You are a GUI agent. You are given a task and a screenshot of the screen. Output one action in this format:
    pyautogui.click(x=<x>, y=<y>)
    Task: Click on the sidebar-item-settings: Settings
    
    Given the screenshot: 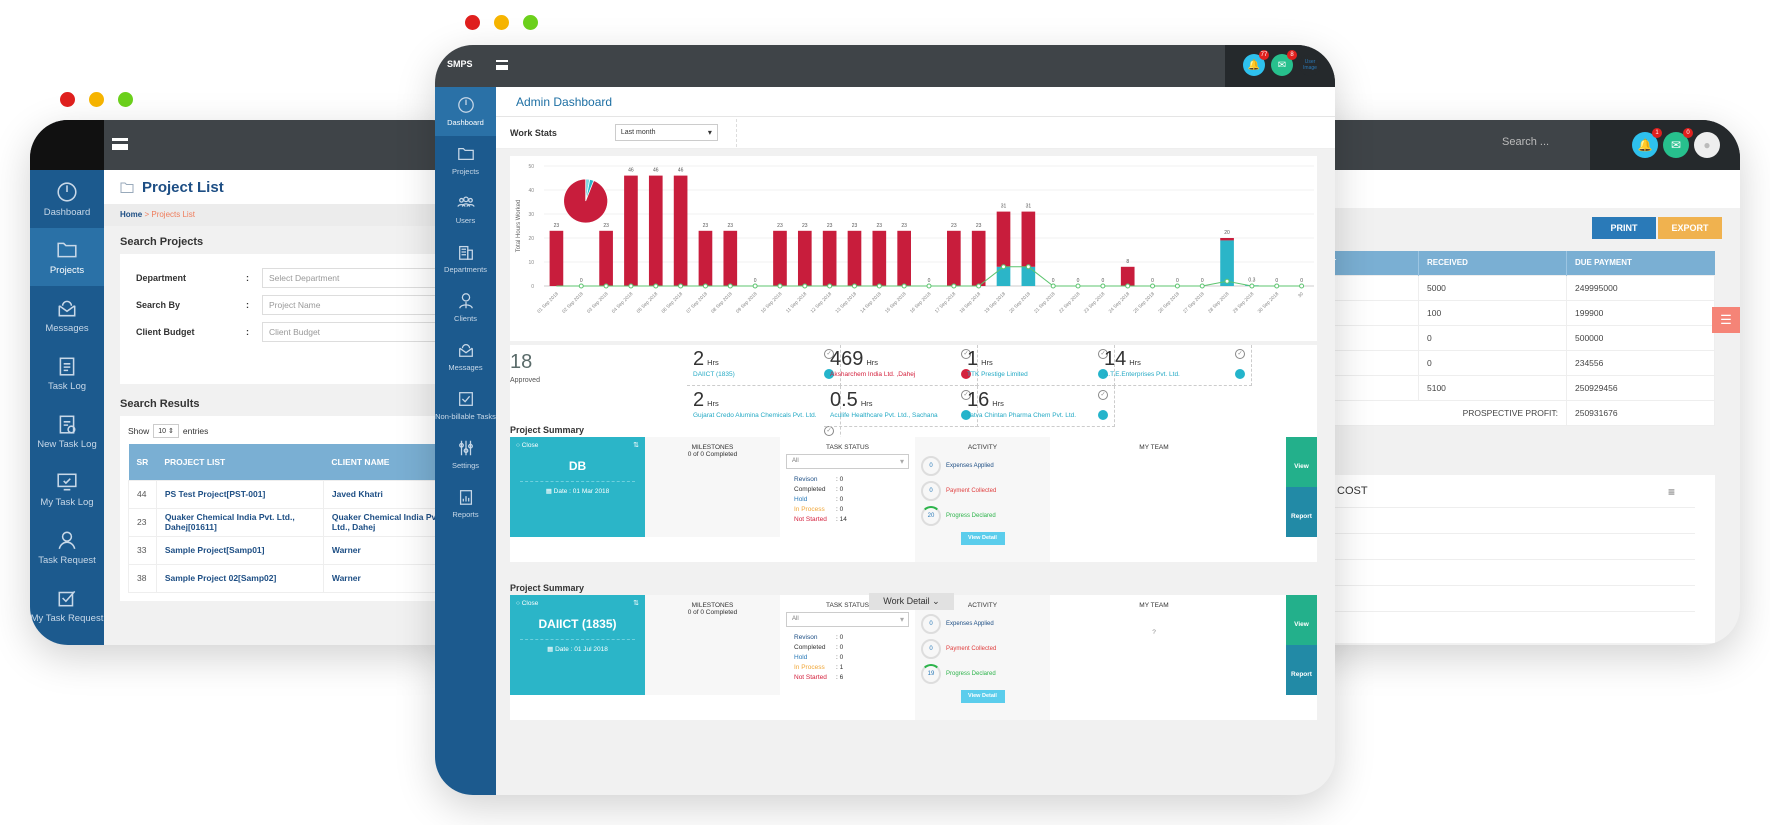 What is the action you would take?
    pyautogui.click(x=465, y=454)
    